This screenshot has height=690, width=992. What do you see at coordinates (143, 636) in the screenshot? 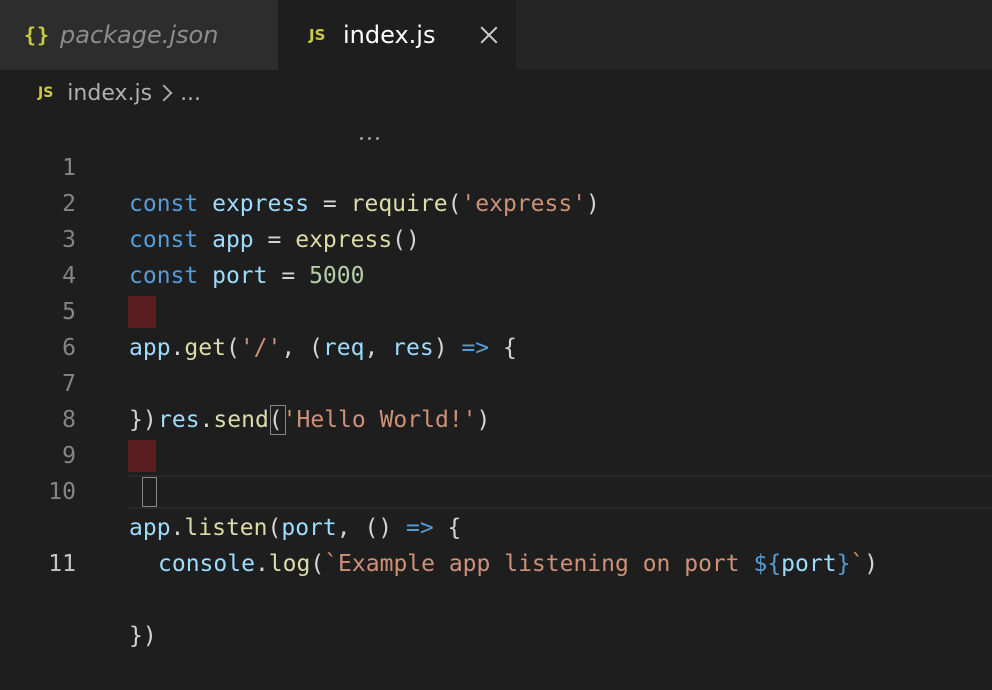
I see `code-text: })` at bounding box center [143, 636].